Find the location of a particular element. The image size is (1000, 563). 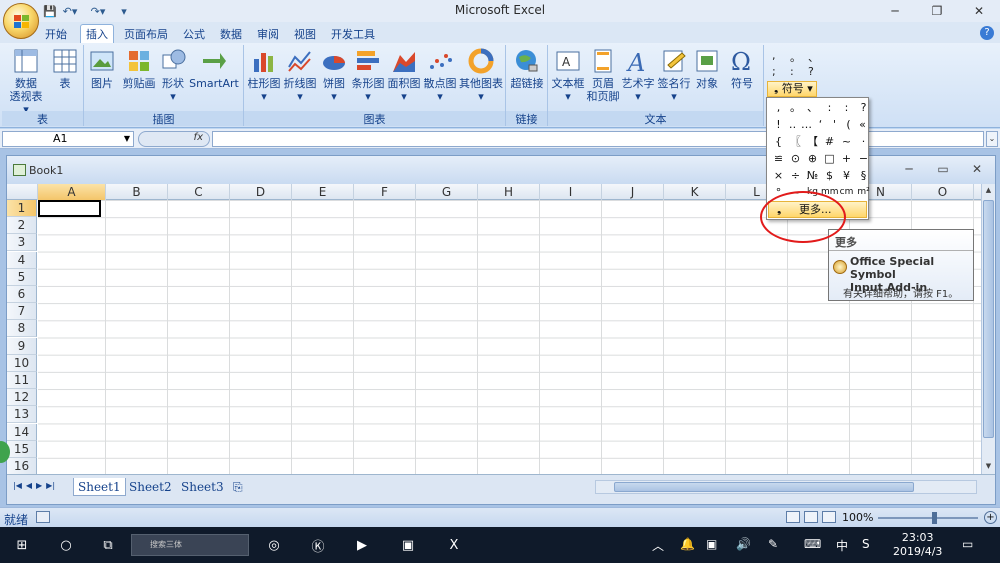

tab-2: 页面布局 is located at coordinates (146, 33).